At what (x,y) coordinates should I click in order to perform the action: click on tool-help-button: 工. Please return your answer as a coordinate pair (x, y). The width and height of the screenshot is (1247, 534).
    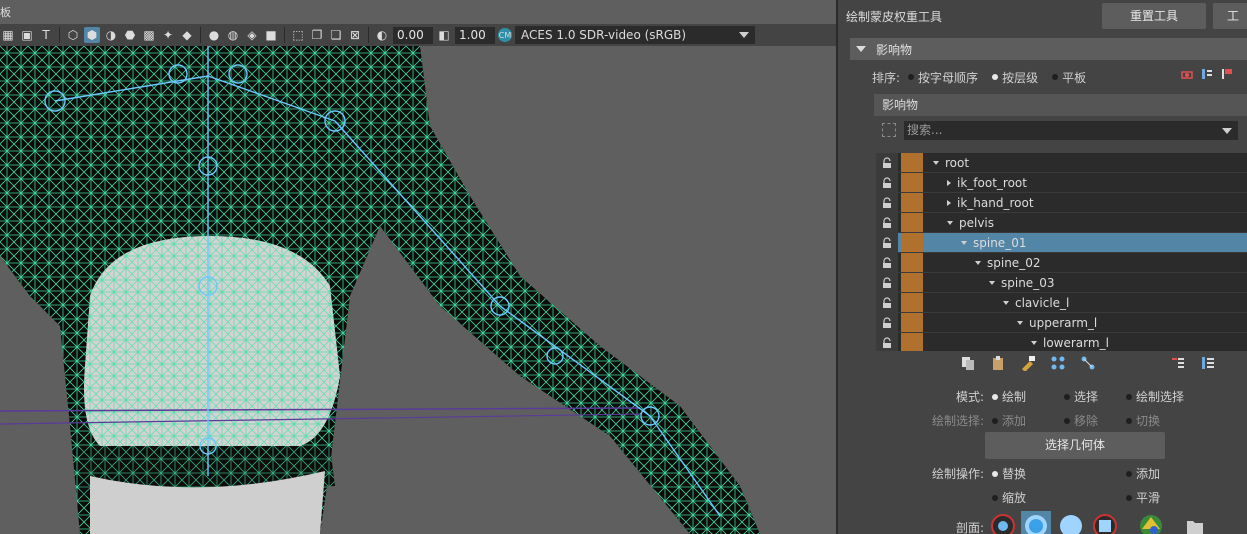
    Looking at the image, I should click on (1230, 16).